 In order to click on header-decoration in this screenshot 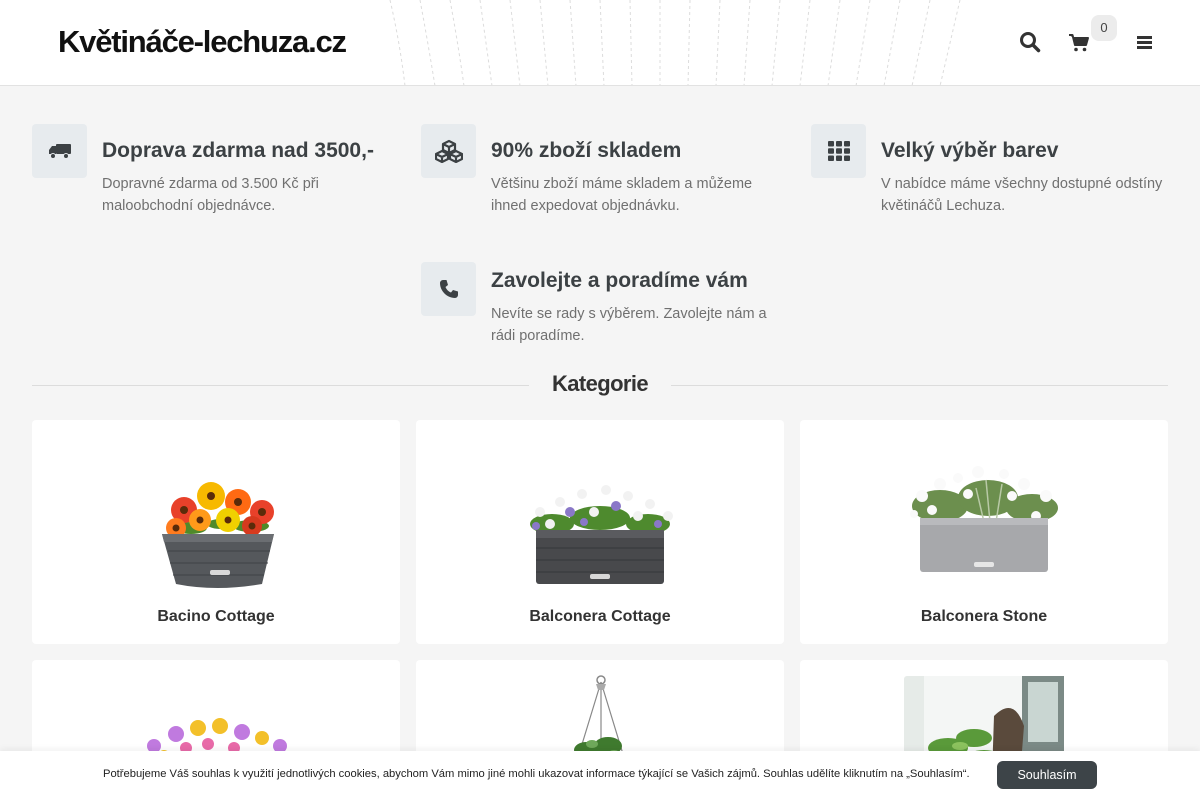, I will do `click(675, 42)`.